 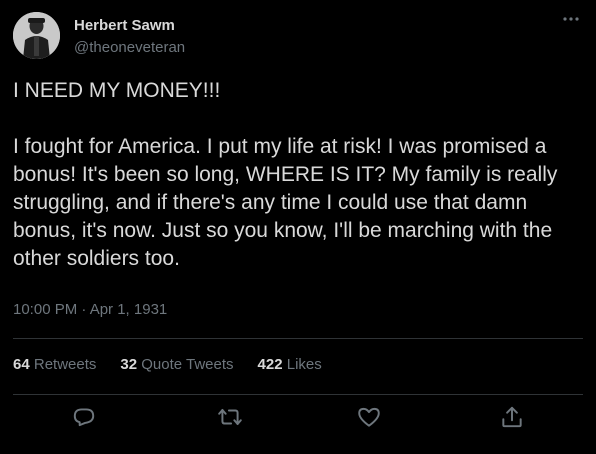 I want to click on quote-tweets-count: 32, so click(x=129, y=364).